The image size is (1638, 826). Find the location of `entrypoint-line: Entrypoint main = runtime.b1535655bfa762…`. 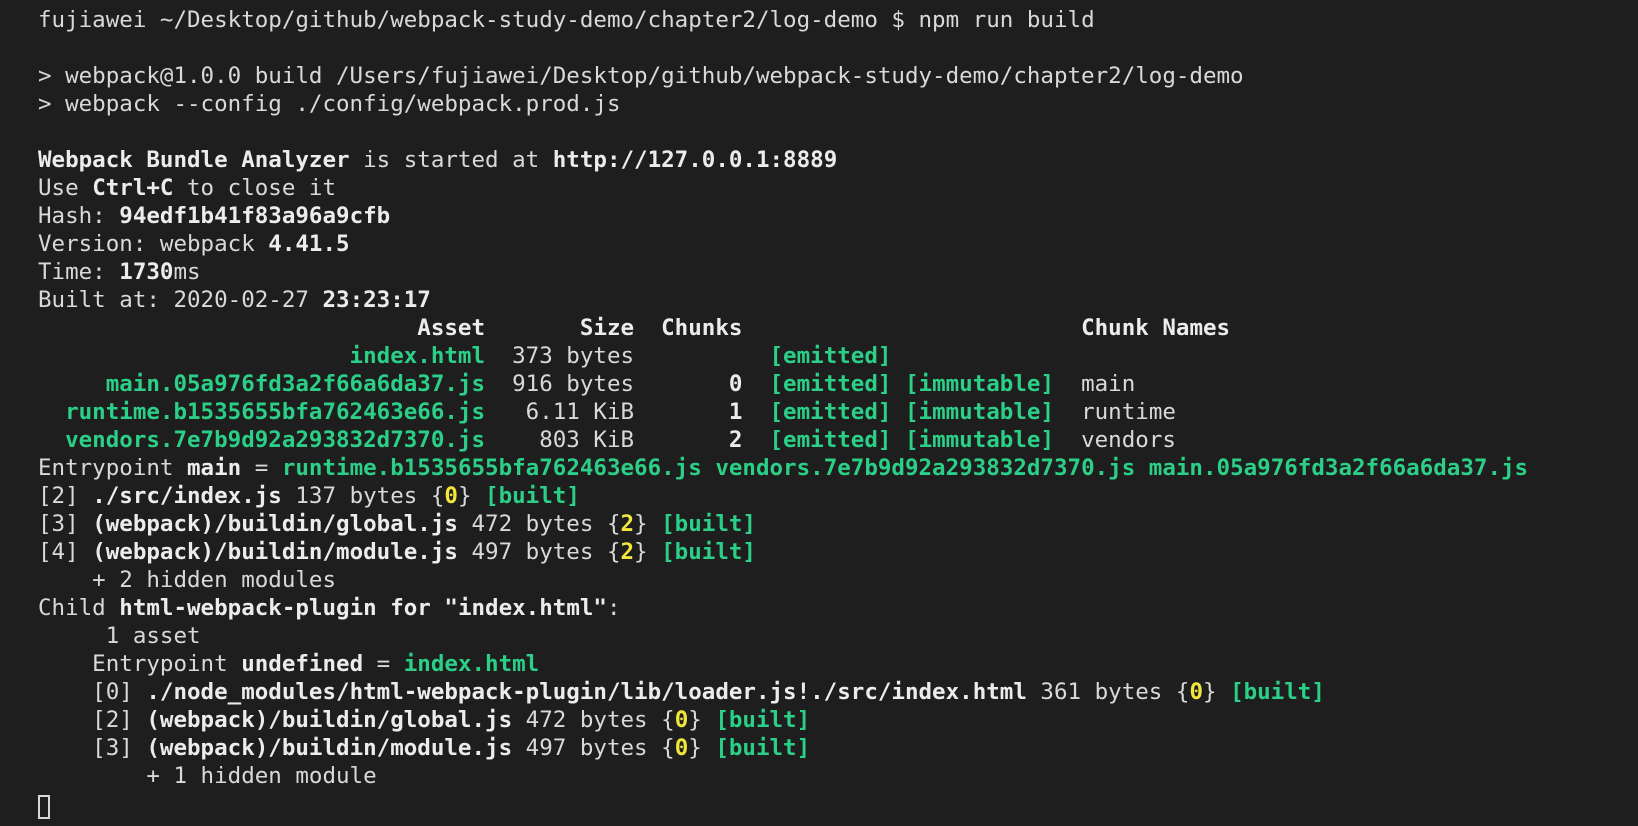

entrypoint-line: Entrypoint main = runtime.b1535655bfa762… is located at coordinates (838, 468).